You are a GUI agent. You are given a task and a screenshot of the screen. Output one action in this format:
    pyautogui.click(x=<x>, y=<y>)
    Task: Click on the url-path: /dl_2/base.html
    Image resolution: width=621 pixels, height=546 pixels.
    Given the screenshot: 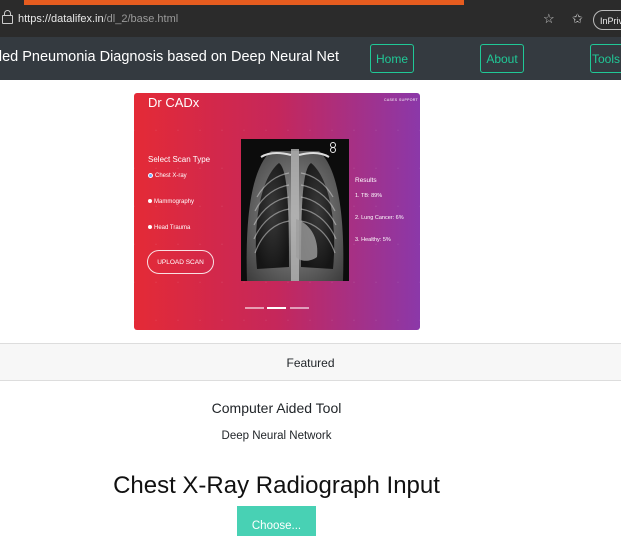 What is the action you would take?
    pyautogui.click(x=141, y=19)
    